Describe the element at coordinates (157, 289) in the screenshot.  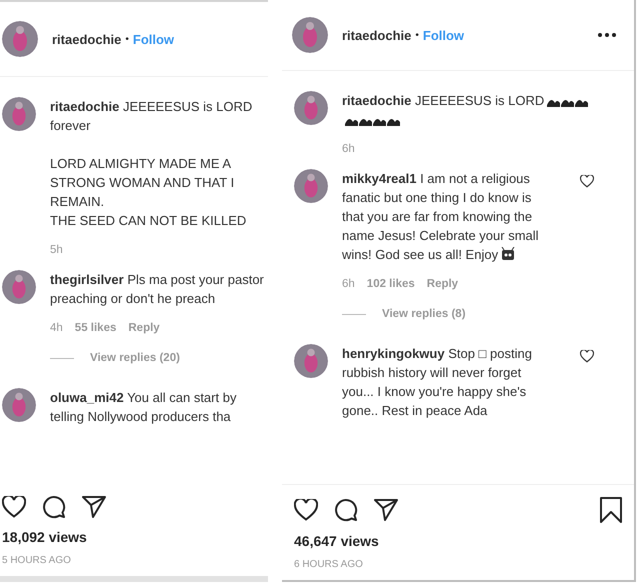
I see `comment-text: thegirlsilver Pls ma post your pastor preaching or don't he preach` at that location.